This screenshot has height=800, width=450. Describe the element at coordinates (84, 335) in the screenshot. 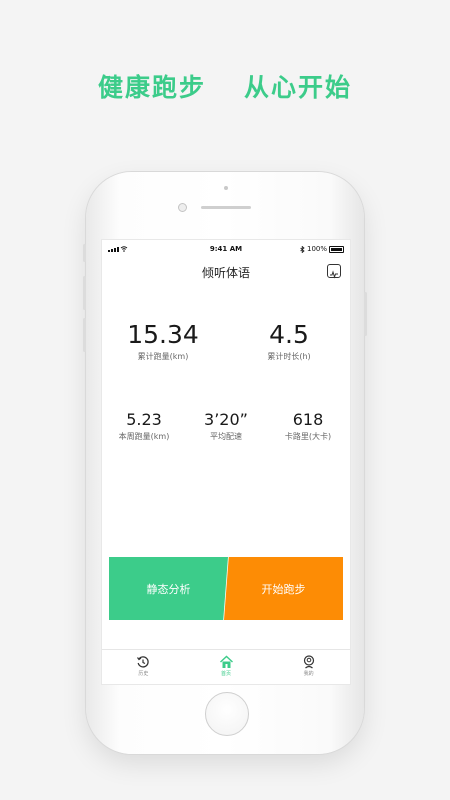

I see `phone-volume-down` at that location.